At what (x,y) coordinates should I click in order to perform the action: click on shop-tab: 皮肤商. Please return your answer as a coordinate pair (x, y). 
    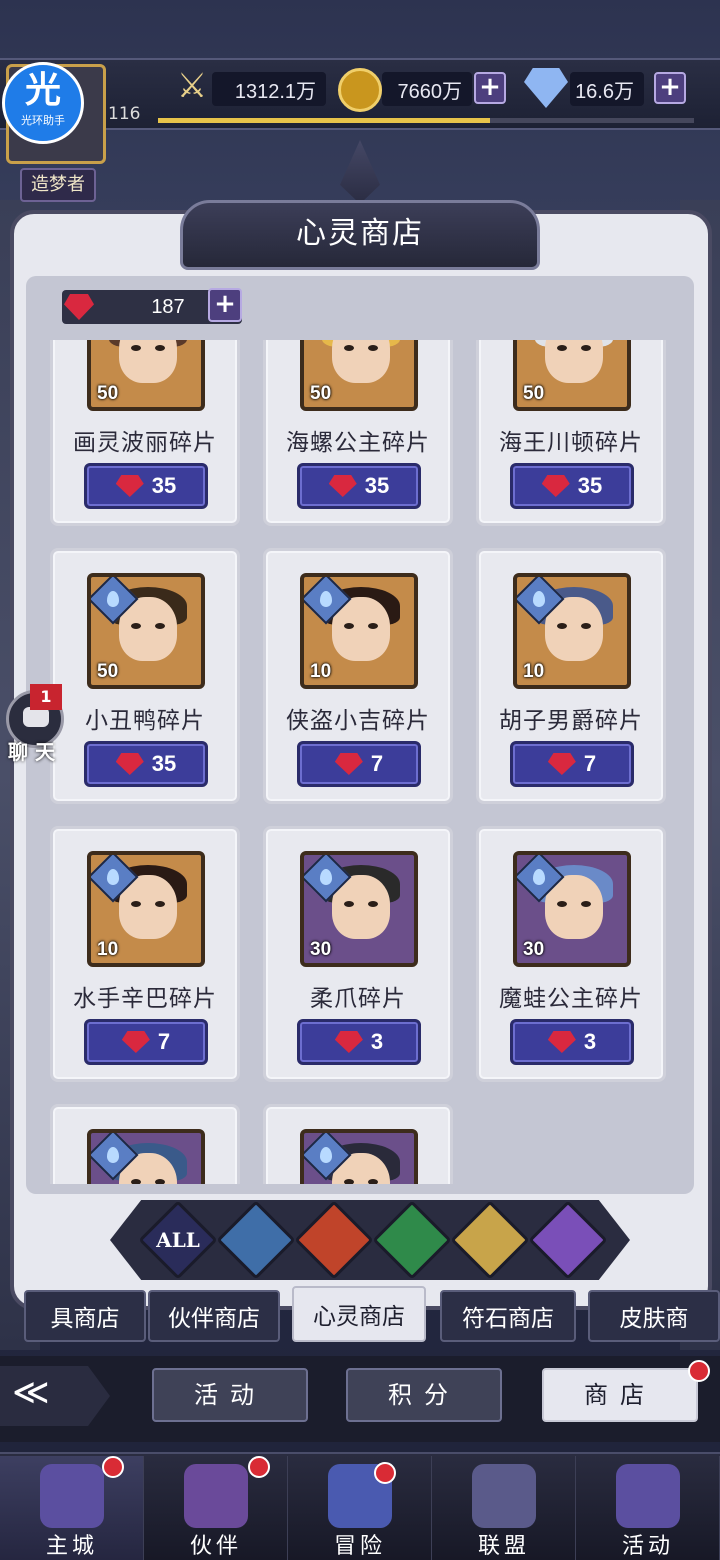
    Looking at the image, I should click on (654, 1316).